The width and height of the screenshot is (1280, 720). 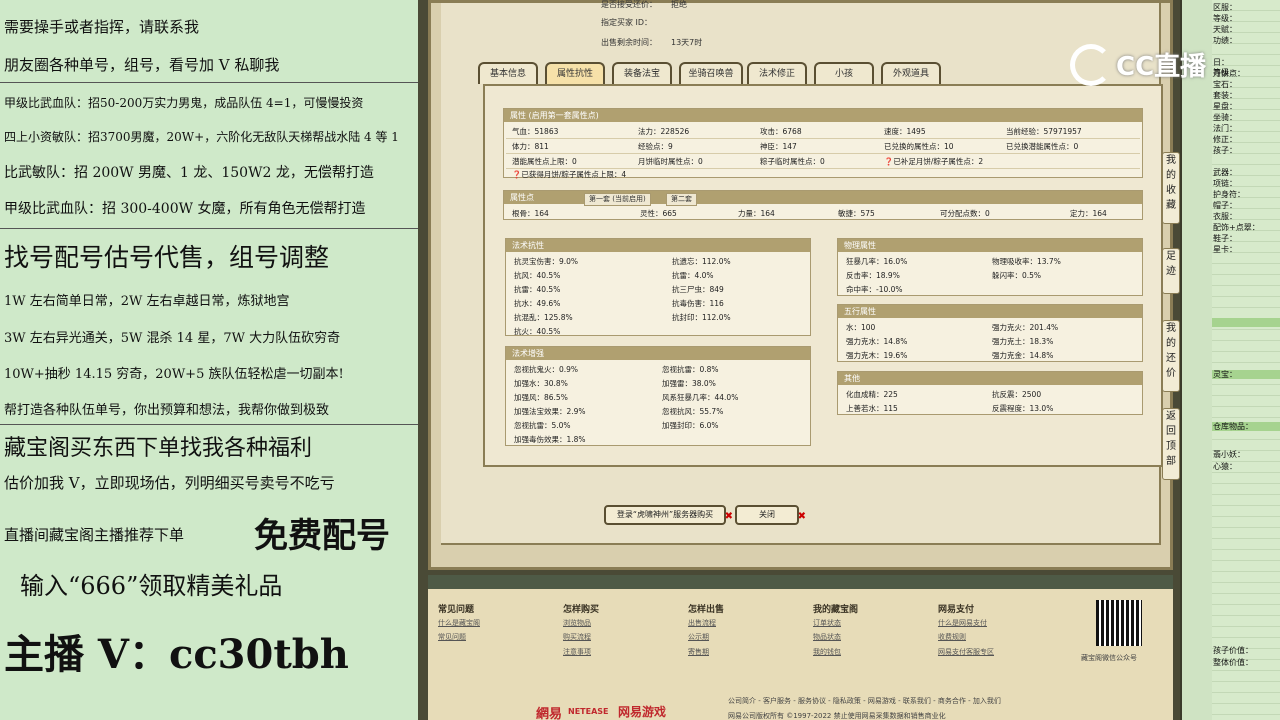 What do you see at coordinates (184, 103) in the screenshot?
I see `info-line: 甲级比武血队：招50-200万实力男鬼，成品队伍 4=1，可慢慢投资` at bounding box center [184, 103].